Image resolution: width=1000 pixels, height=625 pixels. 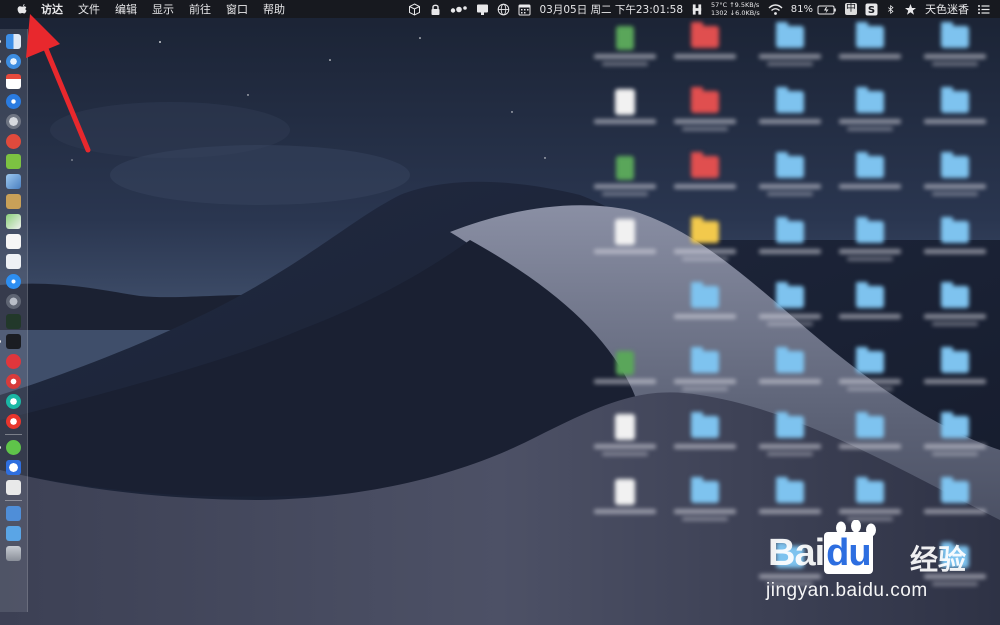 I want to click on baidu-jingyan-watermark: Baidu 经验 jingyan.baidu.com, so click(x=870, y=565).